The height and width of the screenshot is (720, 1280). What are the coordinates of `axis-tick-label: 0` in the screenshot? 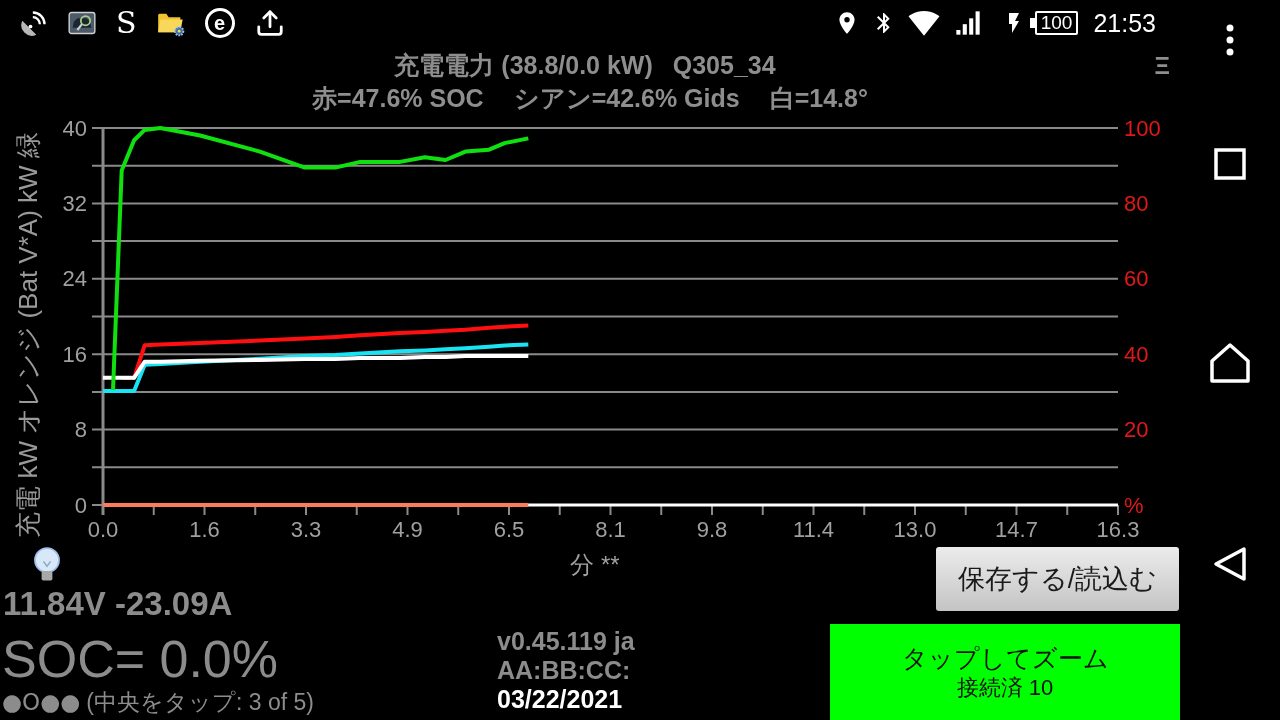 It's located at (80, 505).